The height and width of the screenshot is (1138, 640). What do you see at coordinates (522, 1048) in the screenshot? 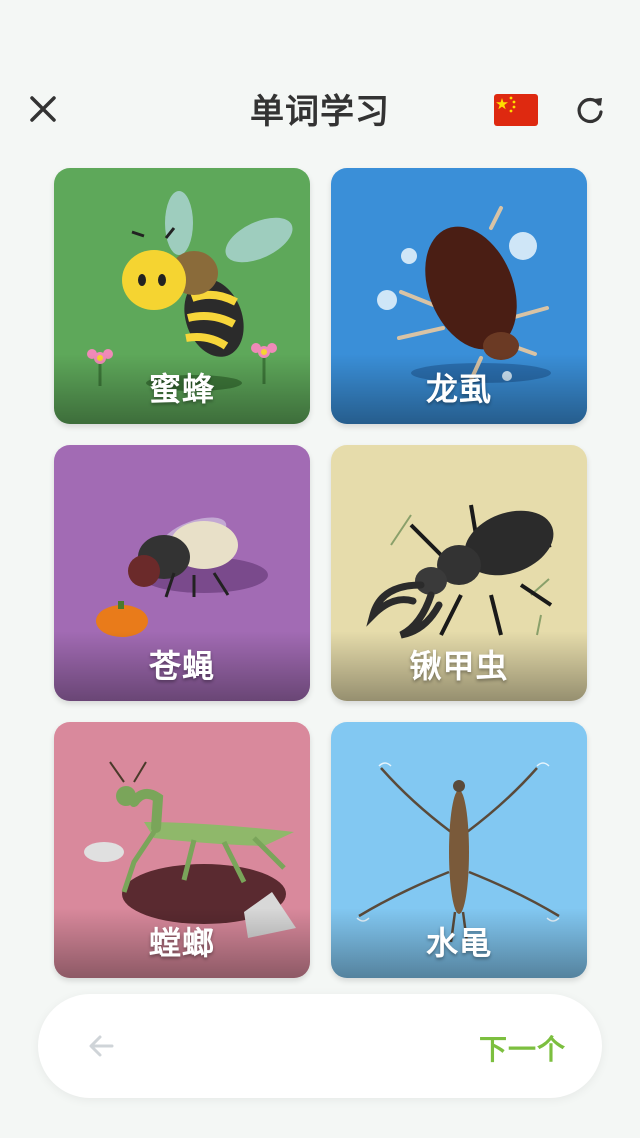
I see `next-button: 下一个` at bounding box center [522, 1048].